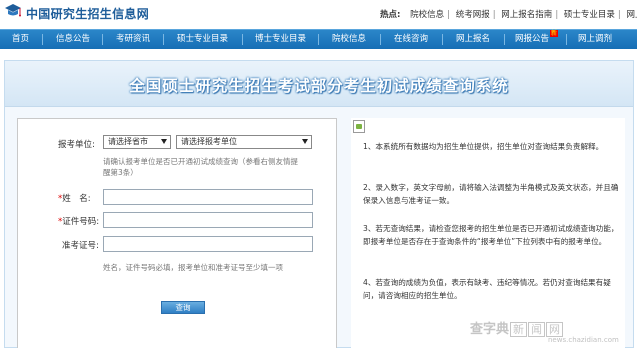 Image resolution: width=637 pixels, height=348 pixels. Describe the element at coordinates (73, 39) in the screenshot. I see `nav-announcements: 信息公告` at that location.